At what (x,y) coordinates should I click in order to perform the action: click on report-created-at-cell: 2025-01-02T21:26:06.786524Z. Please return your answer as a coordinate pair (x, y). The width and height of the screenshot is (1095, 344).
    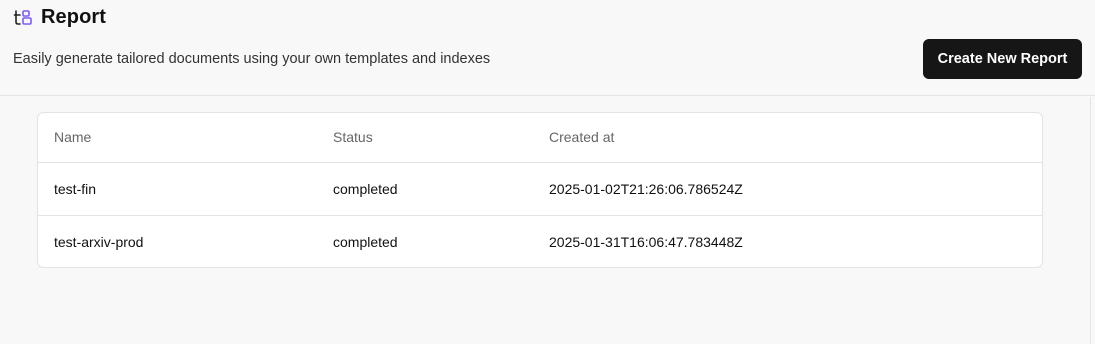
    Looking at the image, I should click on (646, 188).